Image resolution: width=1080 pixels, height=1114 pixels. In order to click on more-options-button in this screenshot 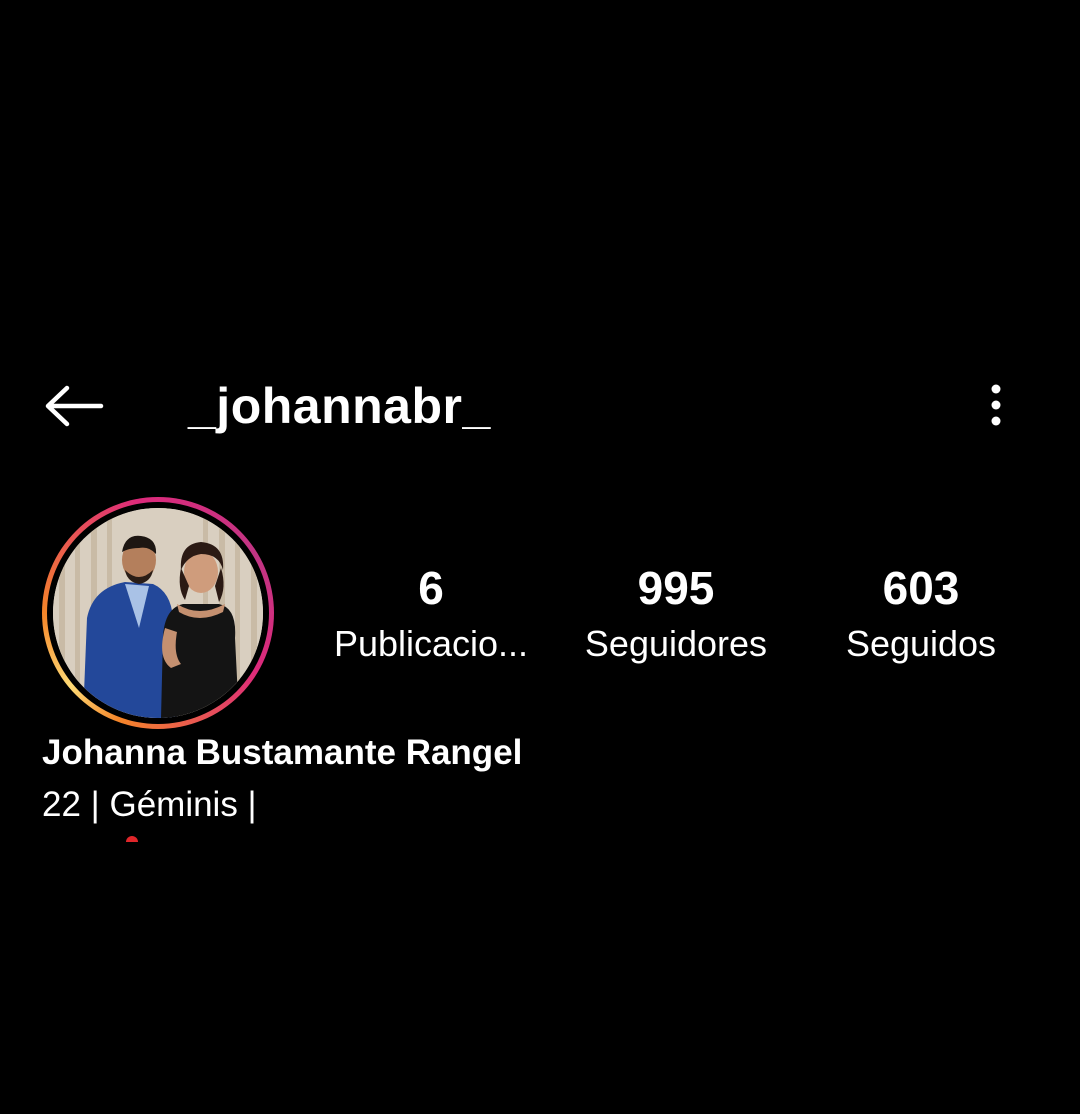, I will do `click(996, 406)`.